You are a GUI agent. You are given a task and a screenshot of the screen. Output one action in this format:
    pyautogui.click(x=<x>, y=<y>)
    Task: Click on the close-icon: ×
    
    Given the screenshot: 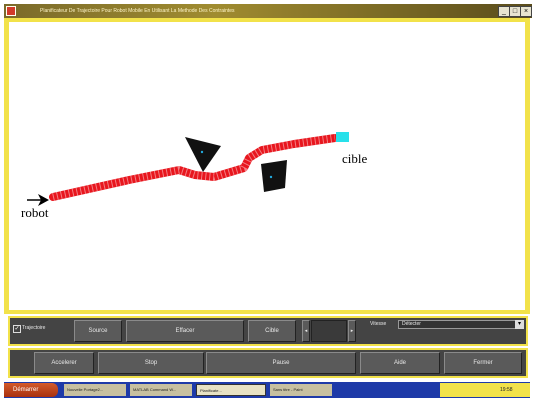 What is the action you would take?
    pyautogui.click(x=526, y=11)
    